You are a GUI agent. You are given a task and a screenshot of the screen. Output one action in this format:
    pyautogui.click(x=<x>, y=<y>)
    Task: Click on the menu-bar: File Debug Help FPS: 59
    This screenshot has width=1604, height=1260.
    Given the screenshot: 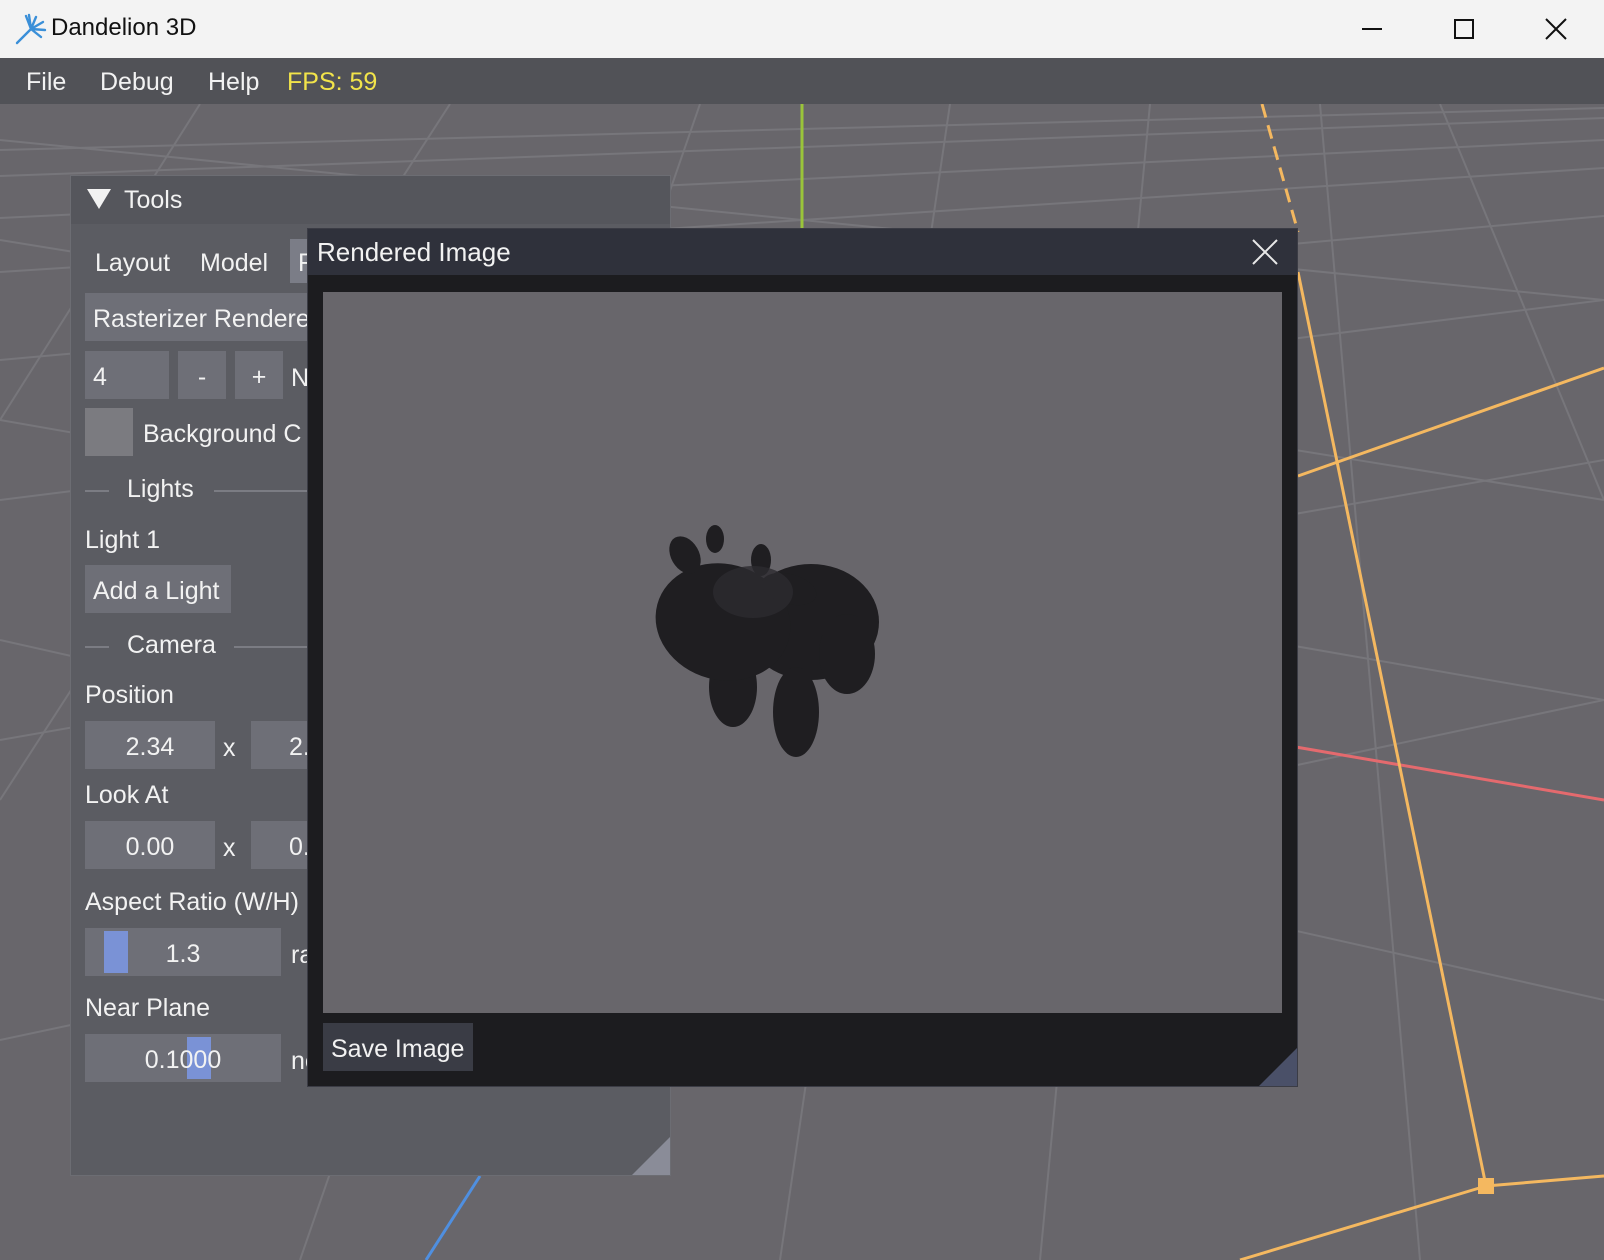 What is the action you would take?
    pyautogui.click(x=802, y=81)
    